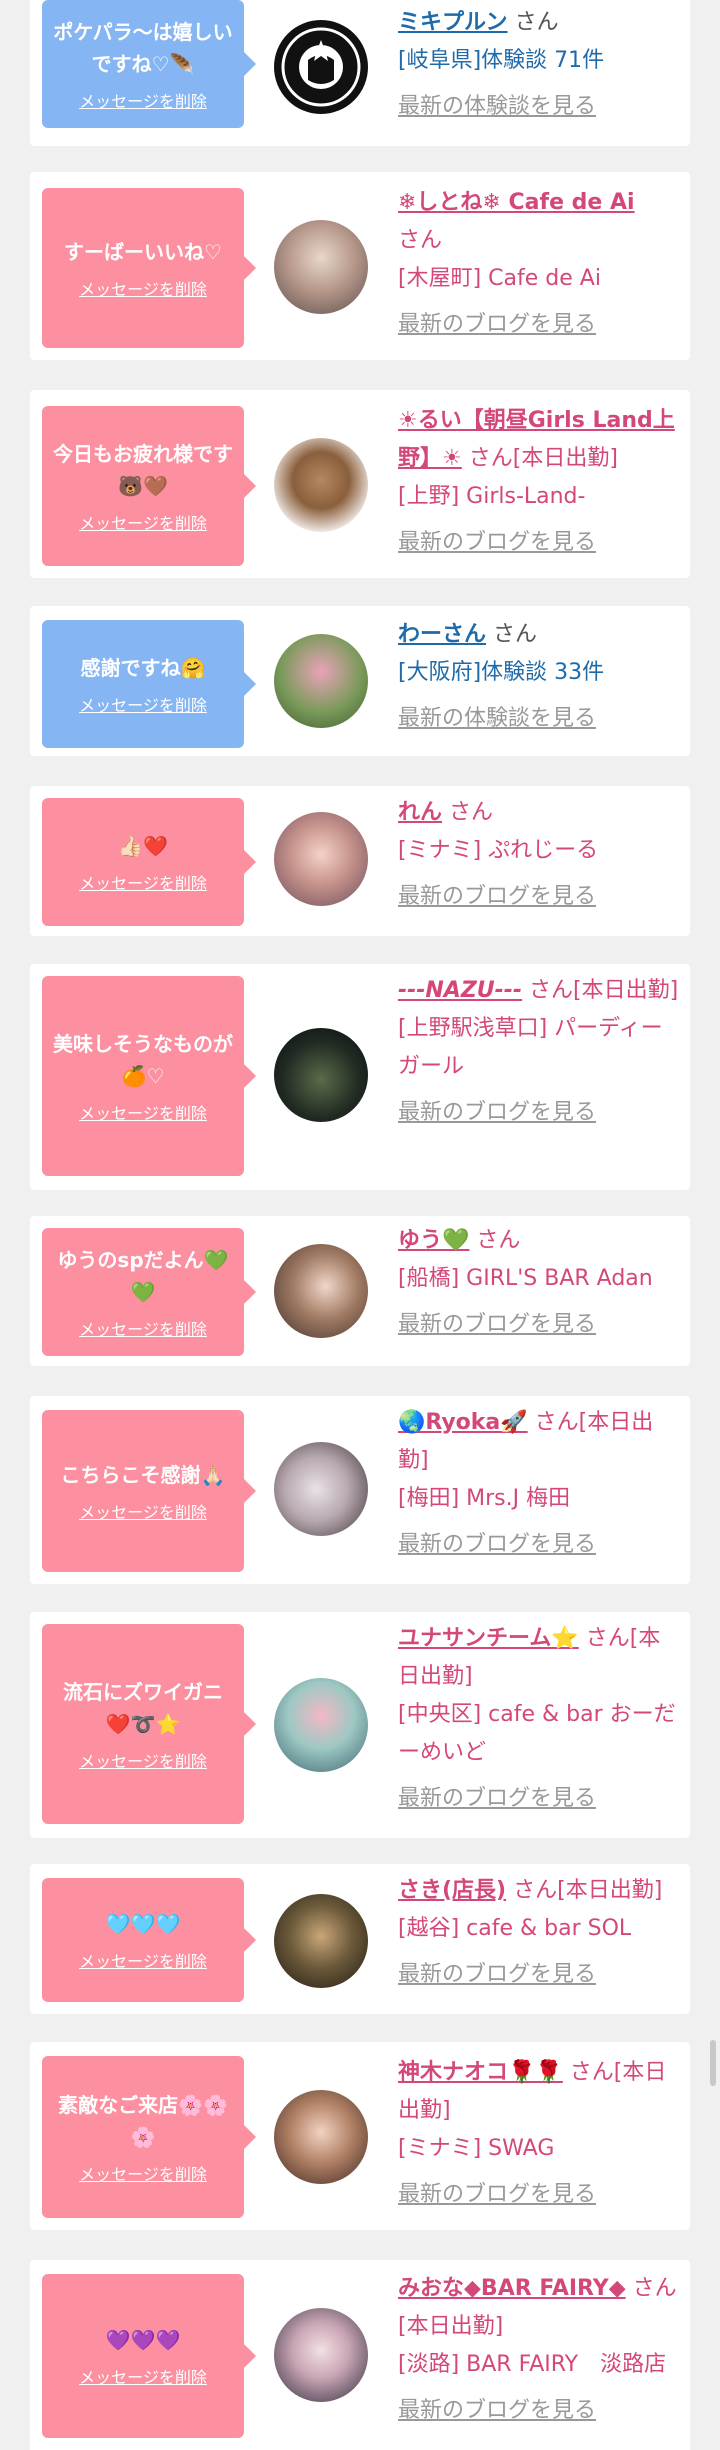  What do you see at coordinates (532, 2364) in the screenshot?
I see `shop-text: [淡路] BAR FAIRY 淡路店` at bounding box center [532, 2364].